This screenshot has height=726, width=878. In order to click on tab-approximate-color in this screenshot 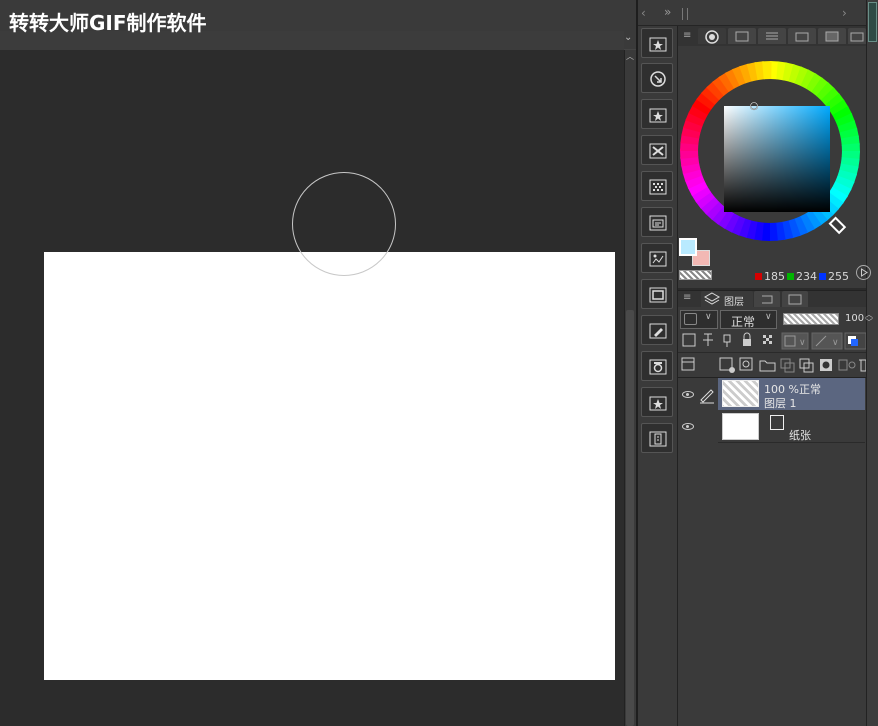, I will do `click(832, 36)`.